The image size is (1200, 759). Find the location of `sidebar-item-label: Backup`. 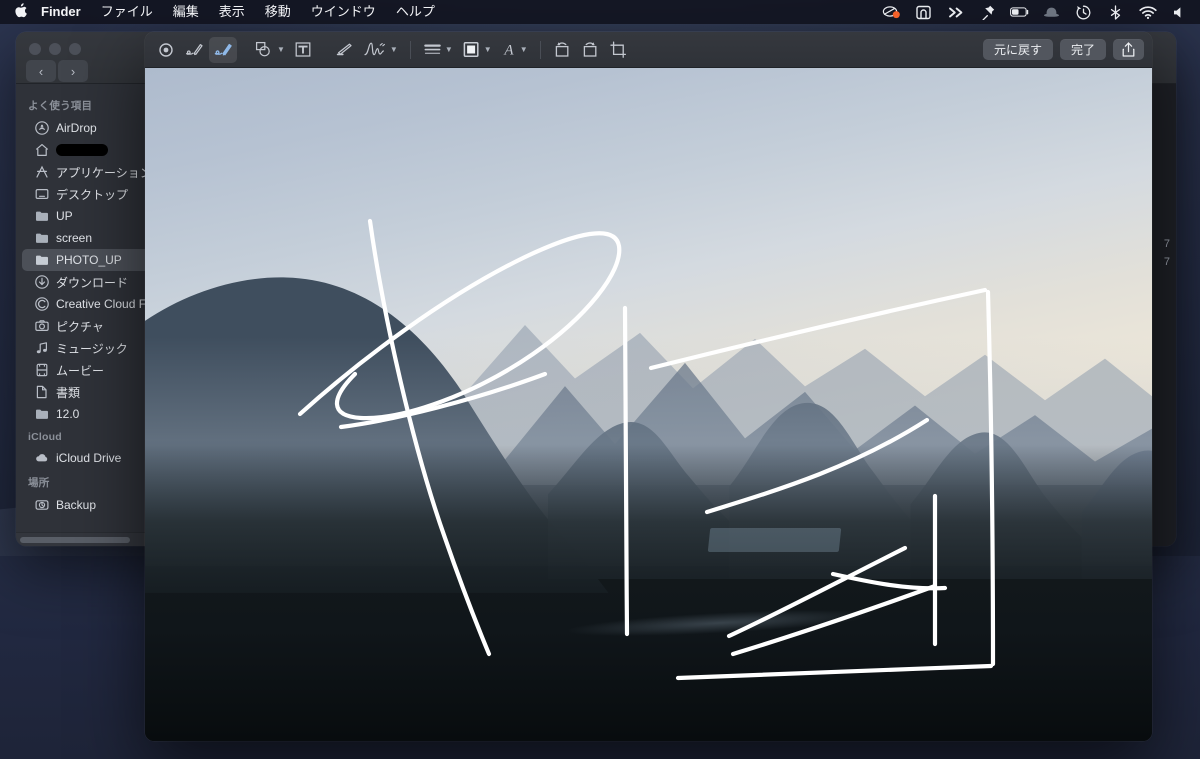

sidebar-item-label: Backup is located at coordinates (76, 505).